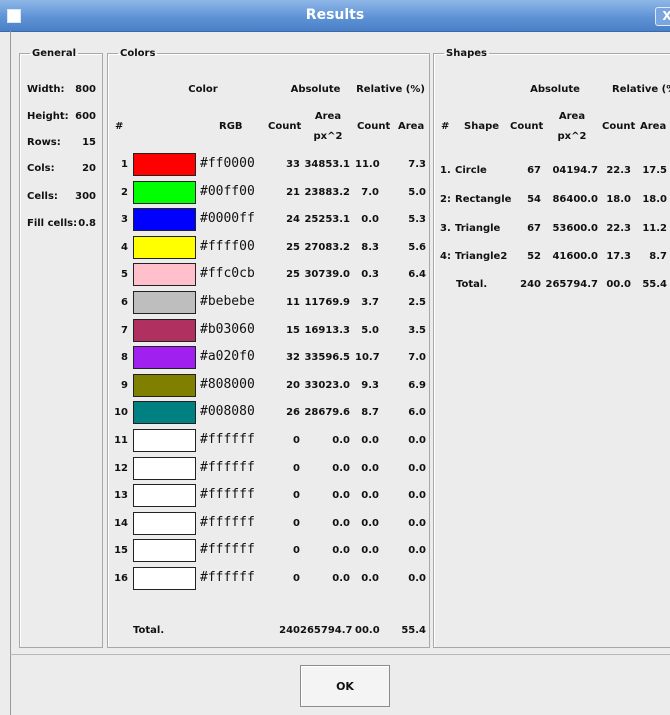 This screenshot has height=715, width=670. Describe the element at coordinates (654, 199) in the screenshot. I see `shape-rel-area: 18.0` at that location.